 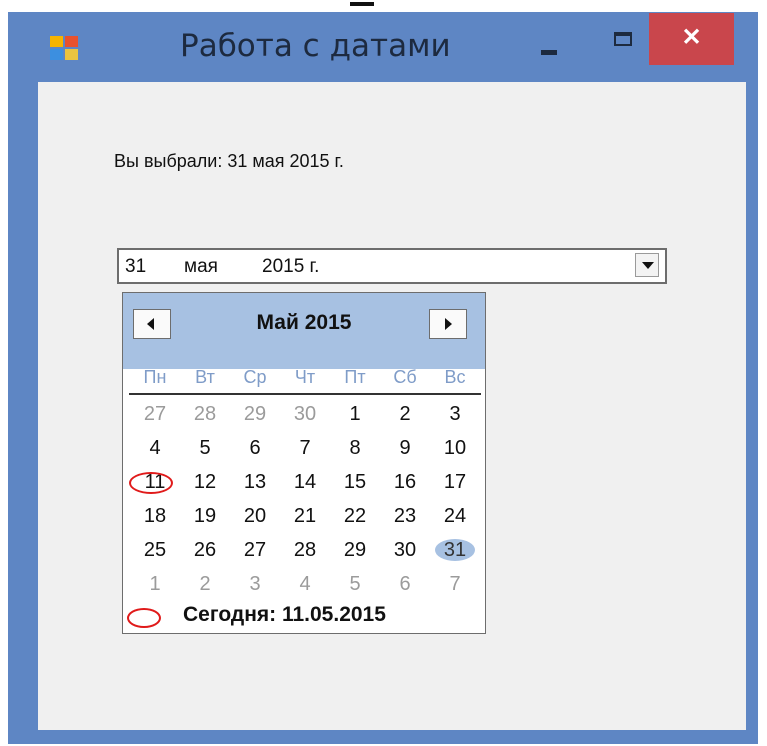 I want to click on title-bar: Работа с датами ✕, so click(x=383, y=47).